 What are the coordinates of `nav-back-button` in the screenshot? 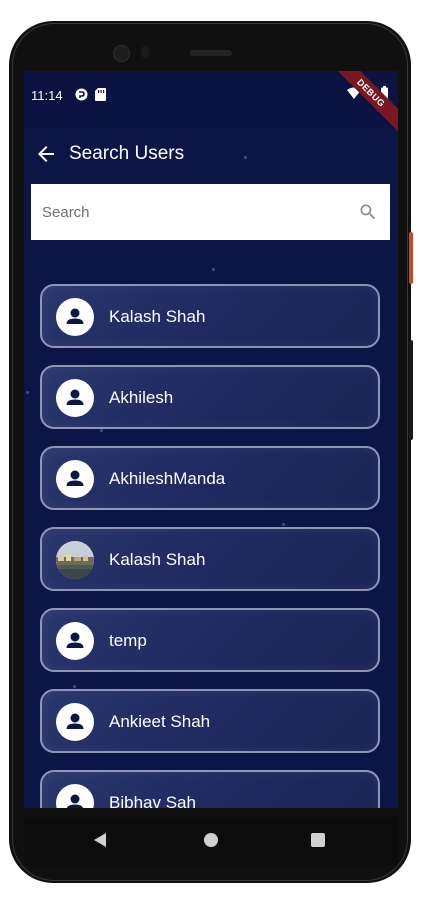 It's located at (101, 842).